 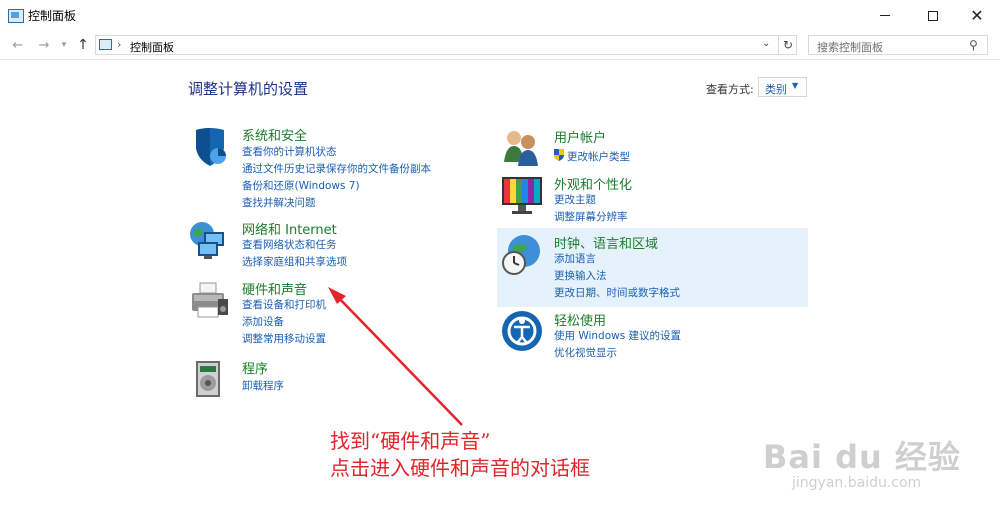 What do you see at coordinates (460, 468) in the screenshot?
I see `annotation-line-2: 点击进入硬件和声音的对话框` at bounding box center [460, 468].